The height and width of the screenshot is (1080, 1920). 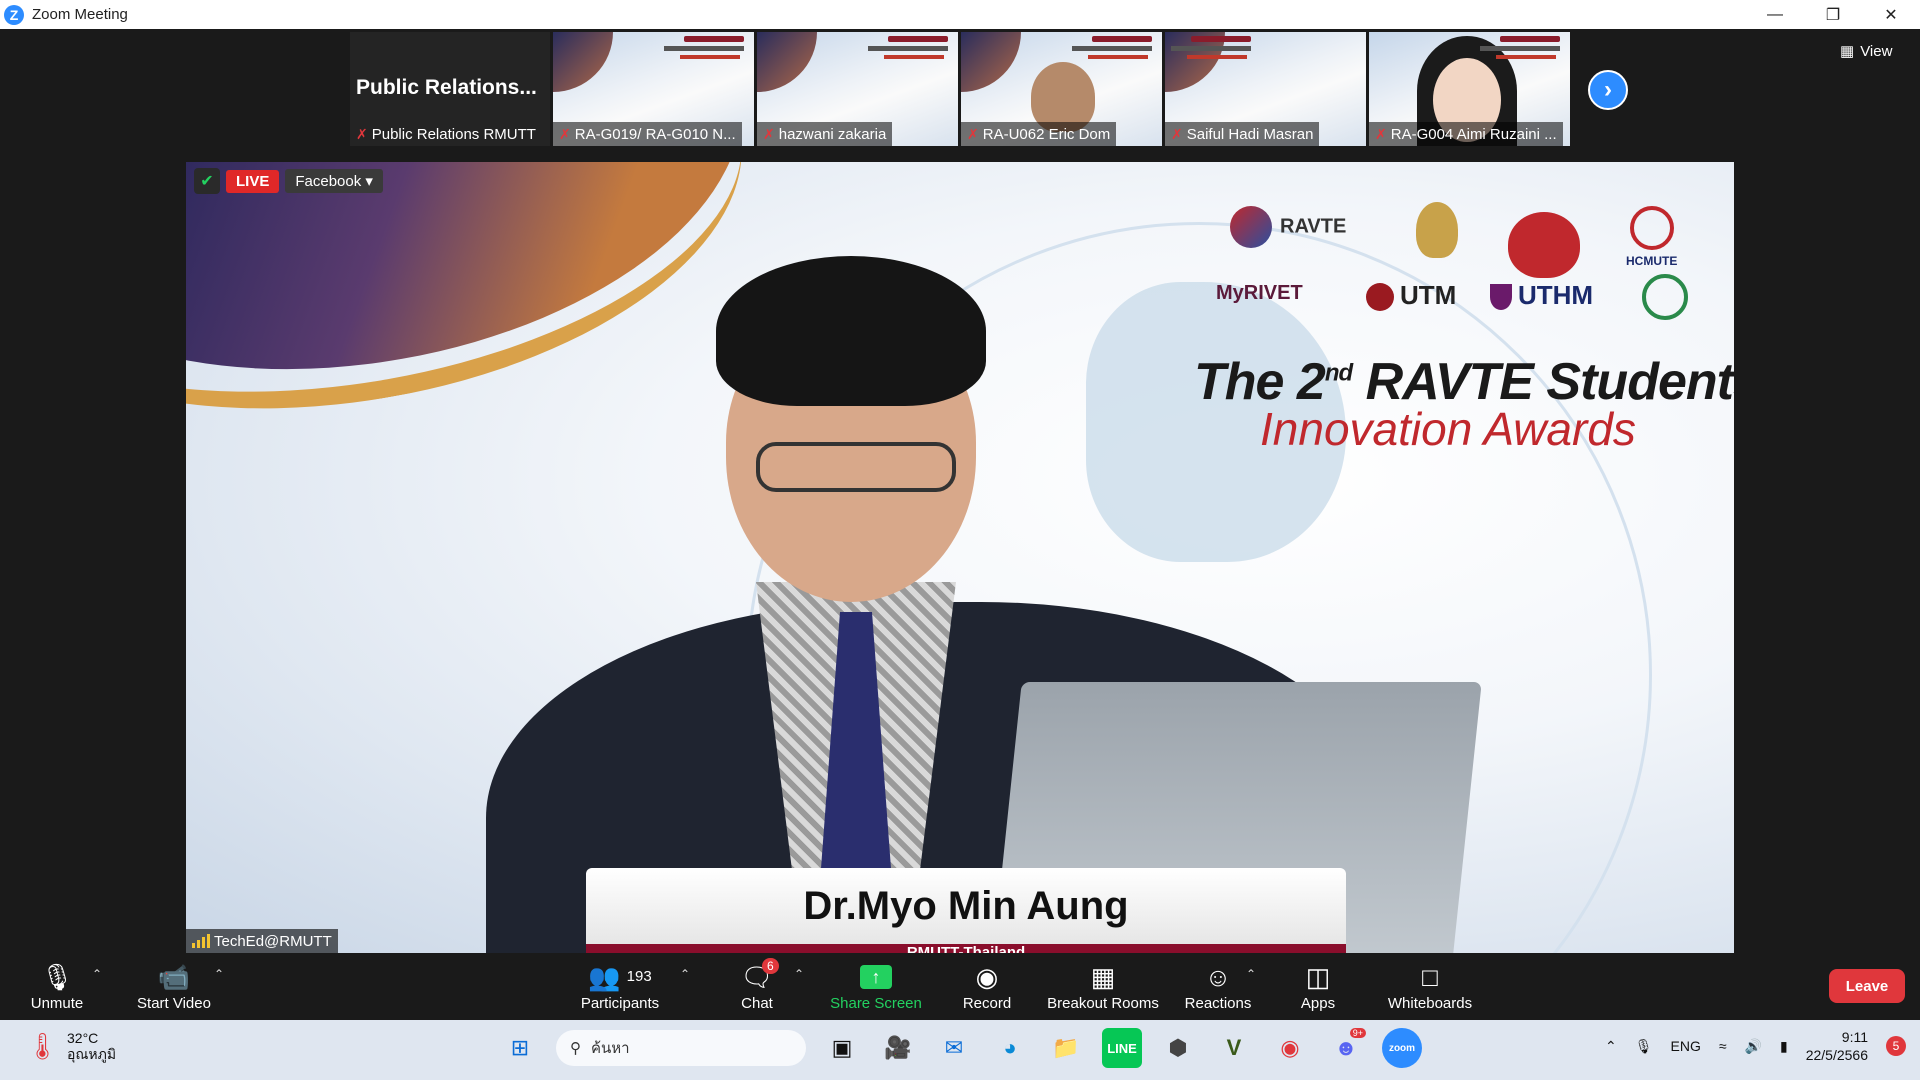 What do you see at coordinates (898, 1048) in the screenshot?
I see `teams-meet-icon: 🎥` at bounding box center [898, 1048].